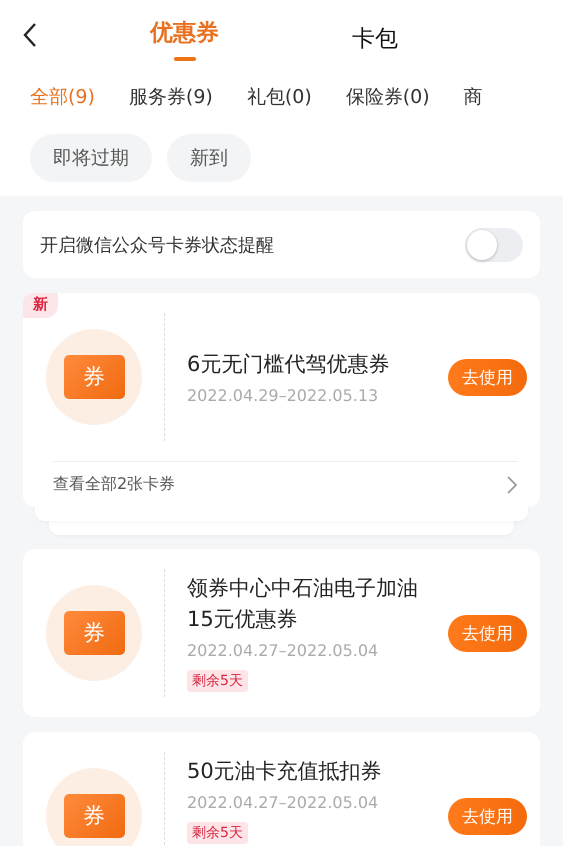  What do you see at coordinates (512, 484) in the screenshot?
I see `chevron-right-icon` at bounding box center [512, 484].